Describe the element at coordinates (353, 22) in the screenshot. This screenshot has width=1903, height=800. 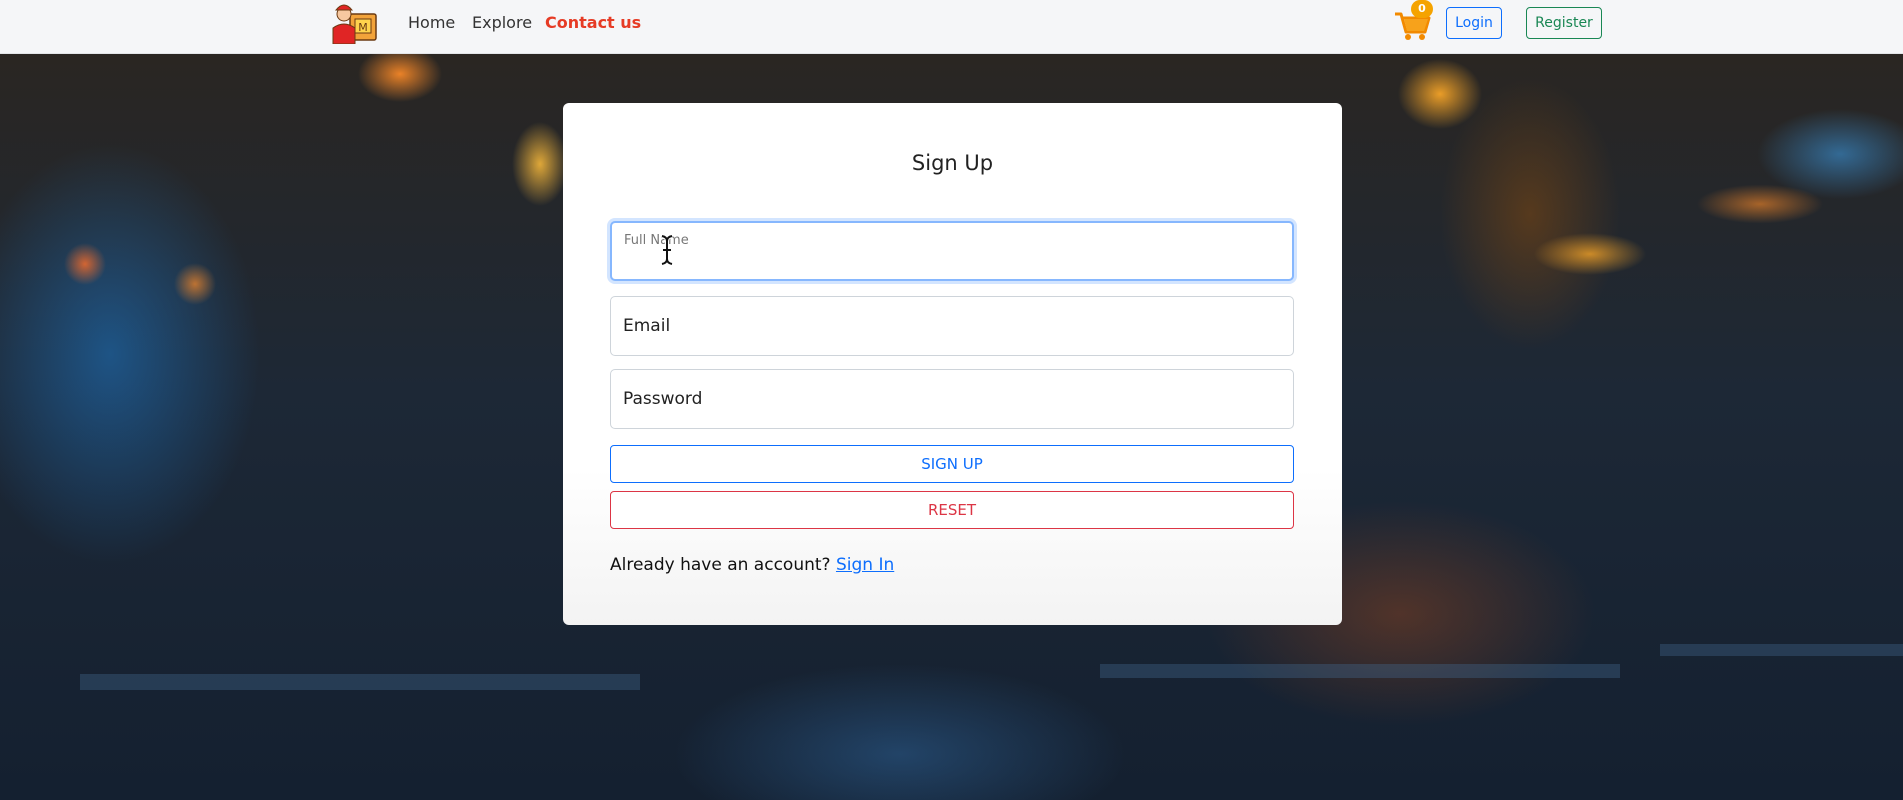
I see `delivery-logo-icon: M` at that location.